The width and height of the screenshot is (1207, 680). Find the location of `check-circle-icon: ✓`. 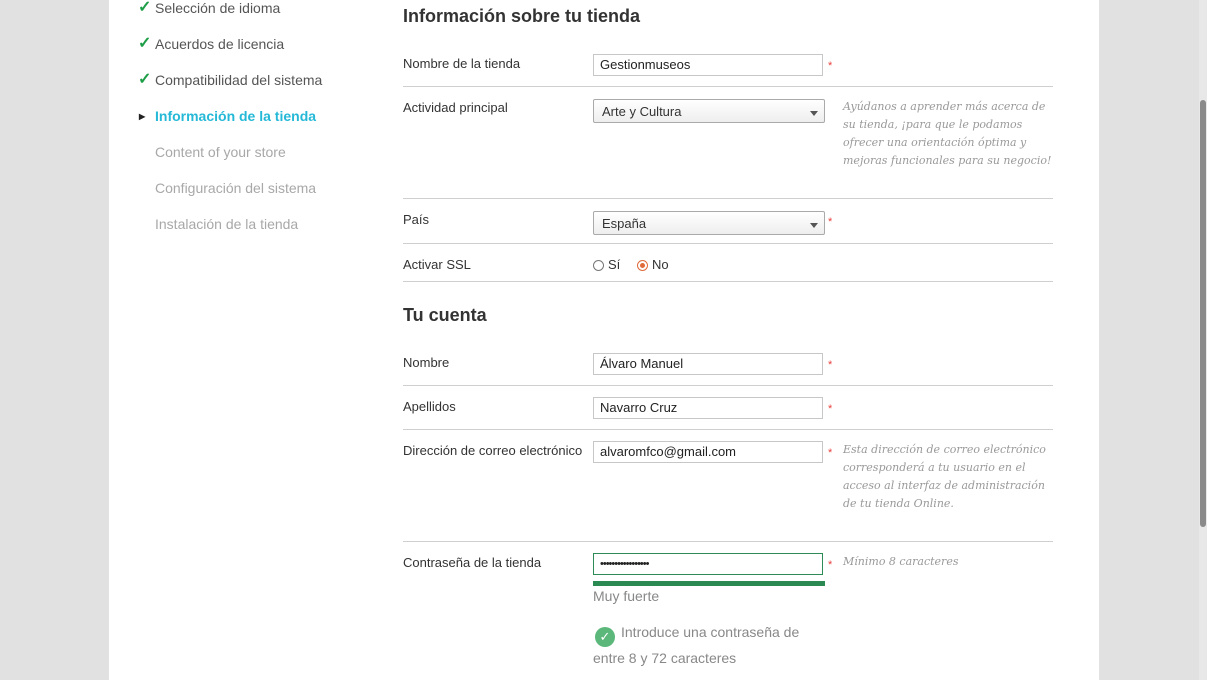

check-circle-icon: ✓ is located at coordinates (605, 637).